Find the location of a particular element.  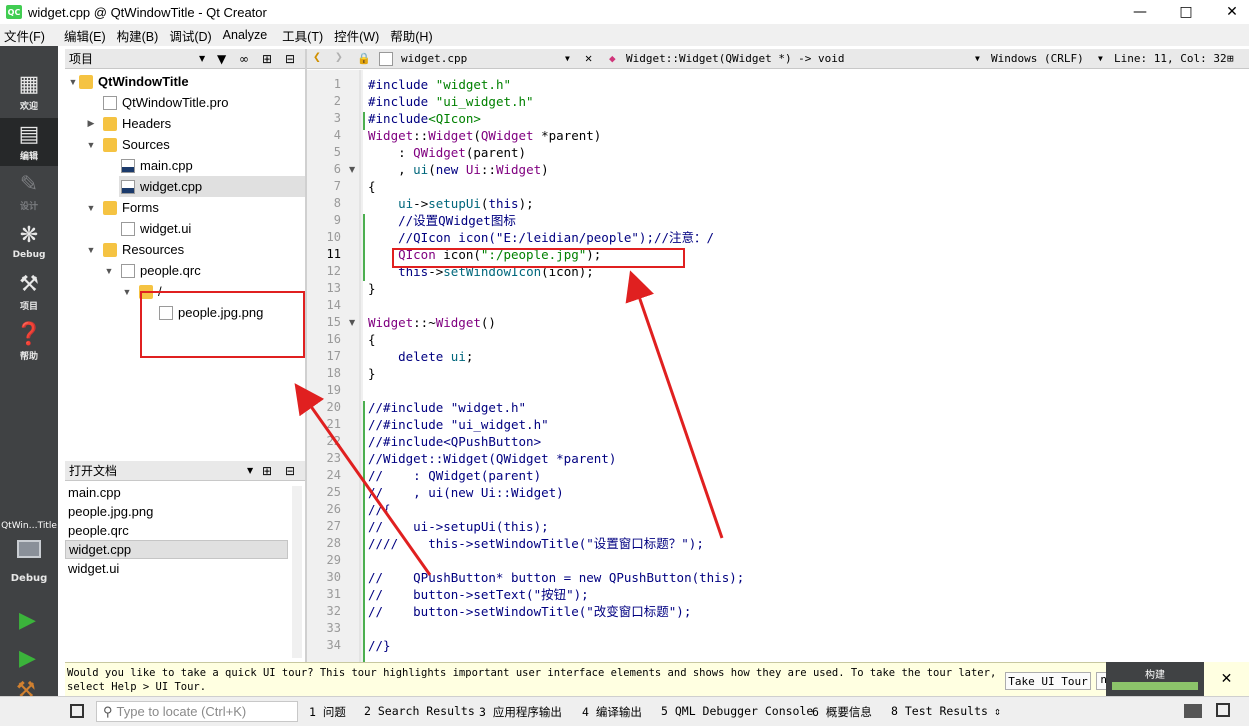

annotation-arrow-left is located at coordinates (363, 479).